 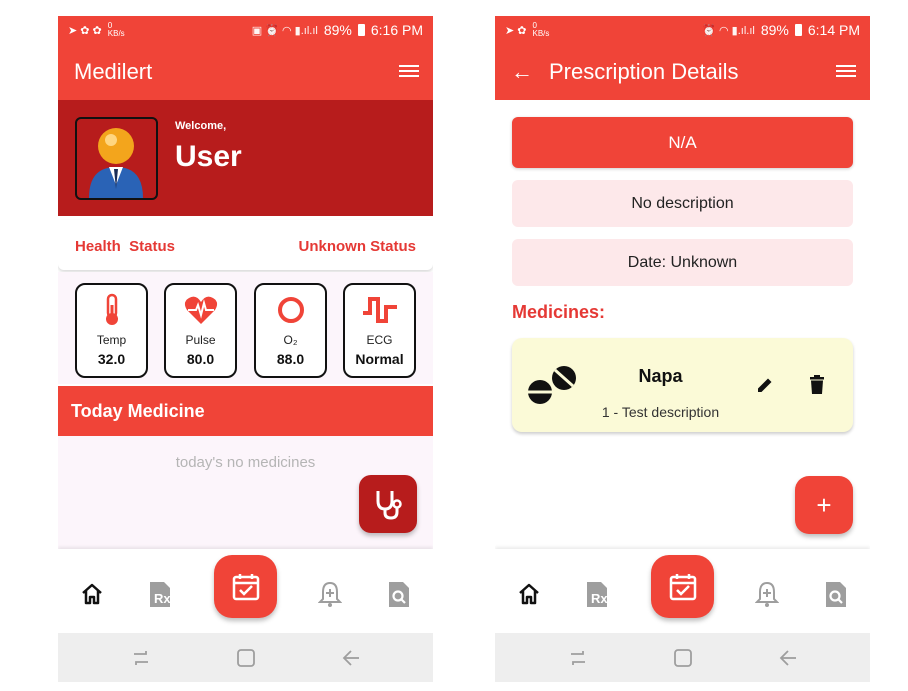 I want to click on prescription-title-button: N/A, so click(x=682, y=142).